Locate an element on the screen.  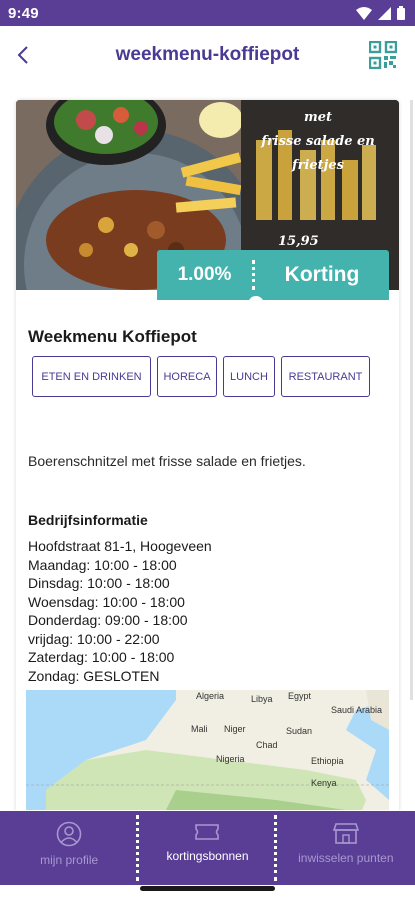
map-label: Libya is located at coordinates (262, 699).